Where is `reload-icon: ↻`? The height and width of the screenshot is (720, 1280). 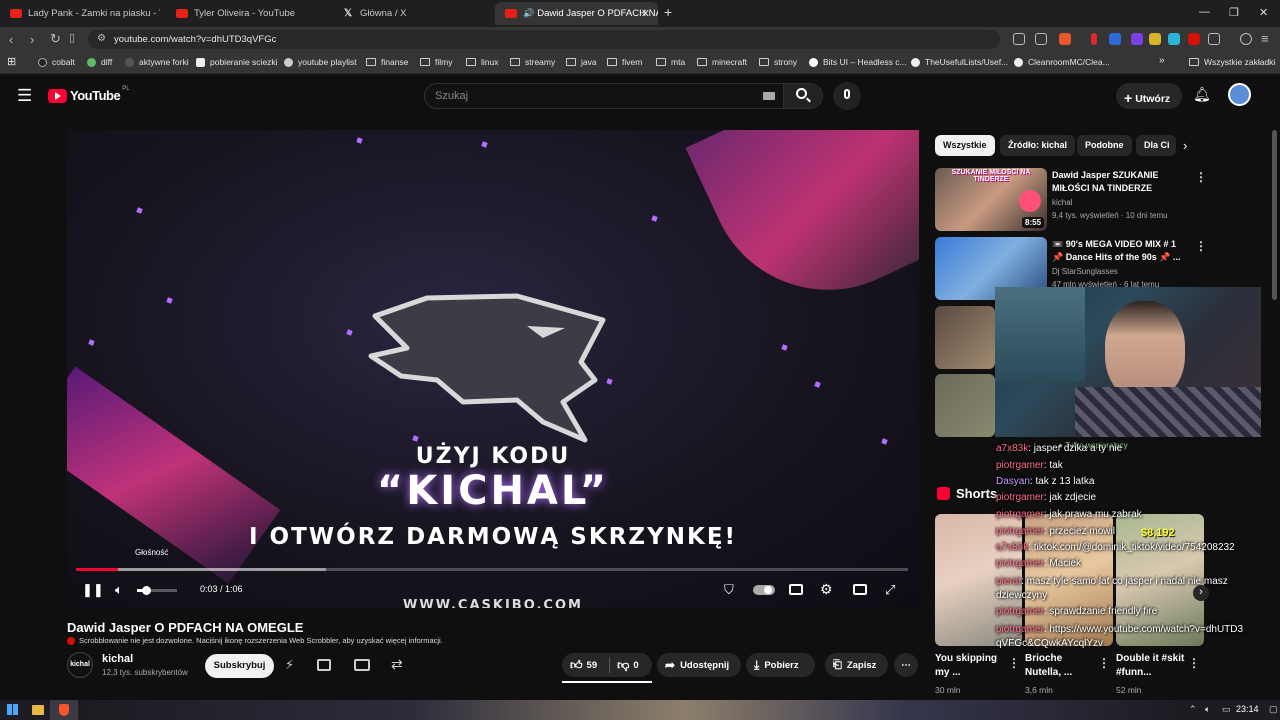 reload-icon: ↻ is located at coordinates (55, 39).